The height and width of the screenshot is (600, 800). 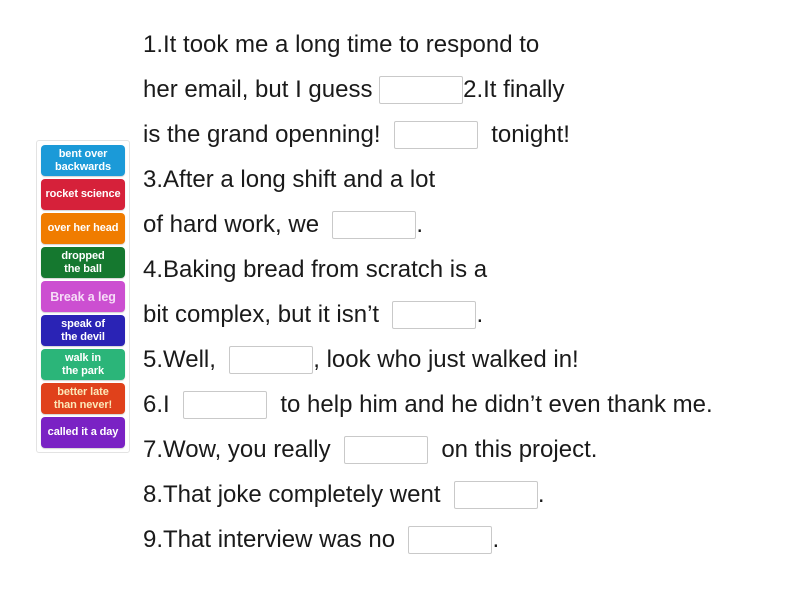 I want to click on word-bank-tile: over her head, so click(x=83, y=228).